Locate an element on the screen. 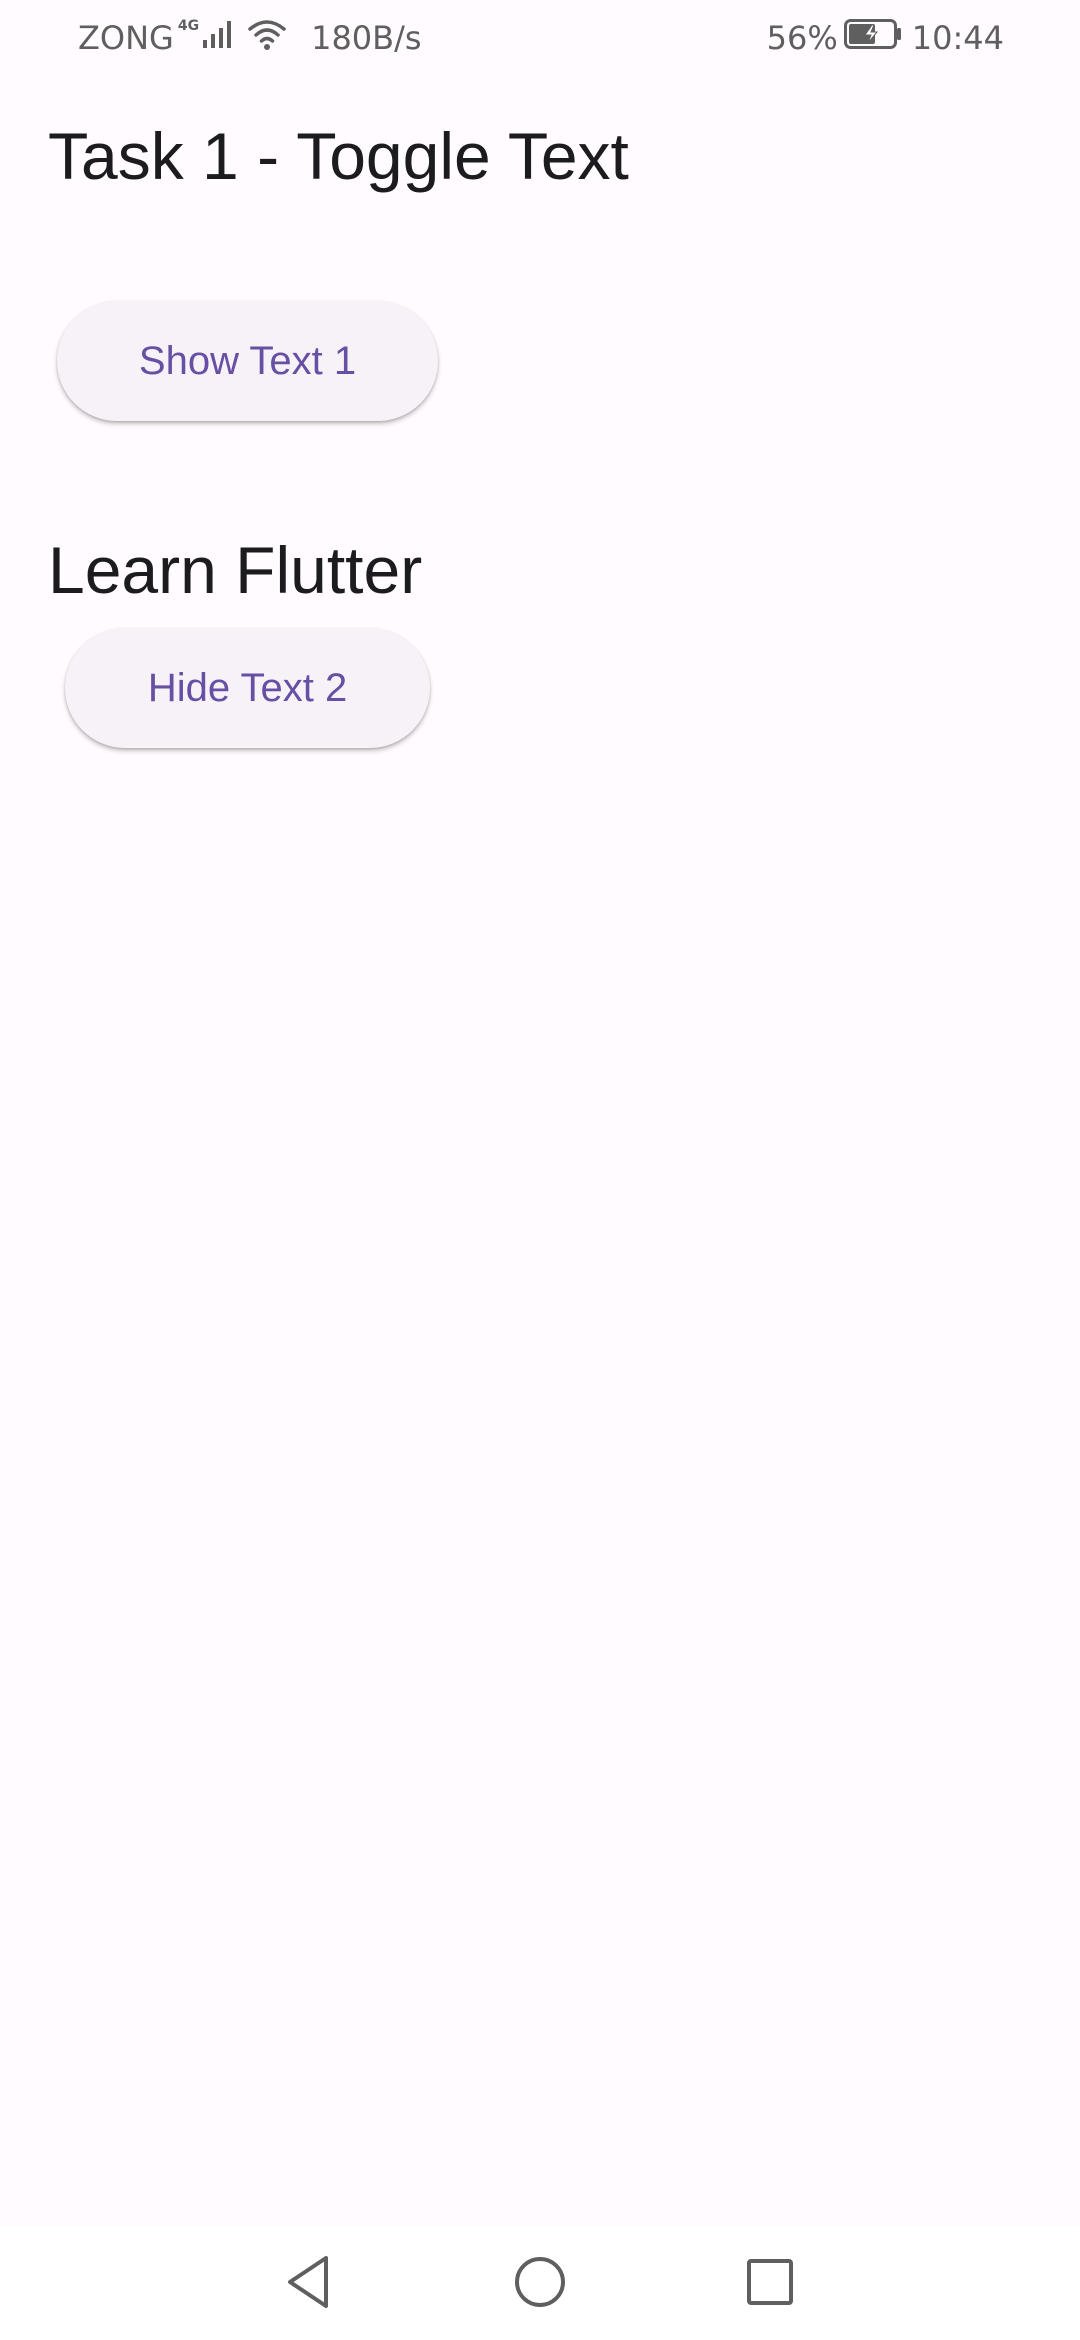 The height and width of the screenshot is (2340, 1080). recents-icon is located at coordinates (770, 2284).